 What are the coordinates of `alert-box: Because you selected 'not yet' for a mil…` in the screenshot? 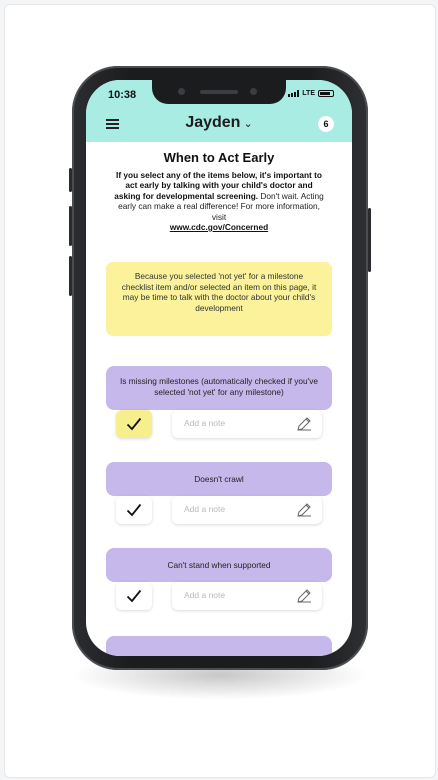 It's located at (219, 299).